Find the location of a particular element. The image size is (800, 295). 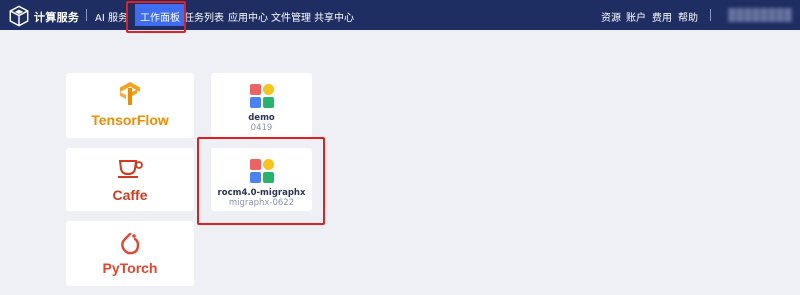

nav-billing: 费用 is located at coordinates (662, 16).